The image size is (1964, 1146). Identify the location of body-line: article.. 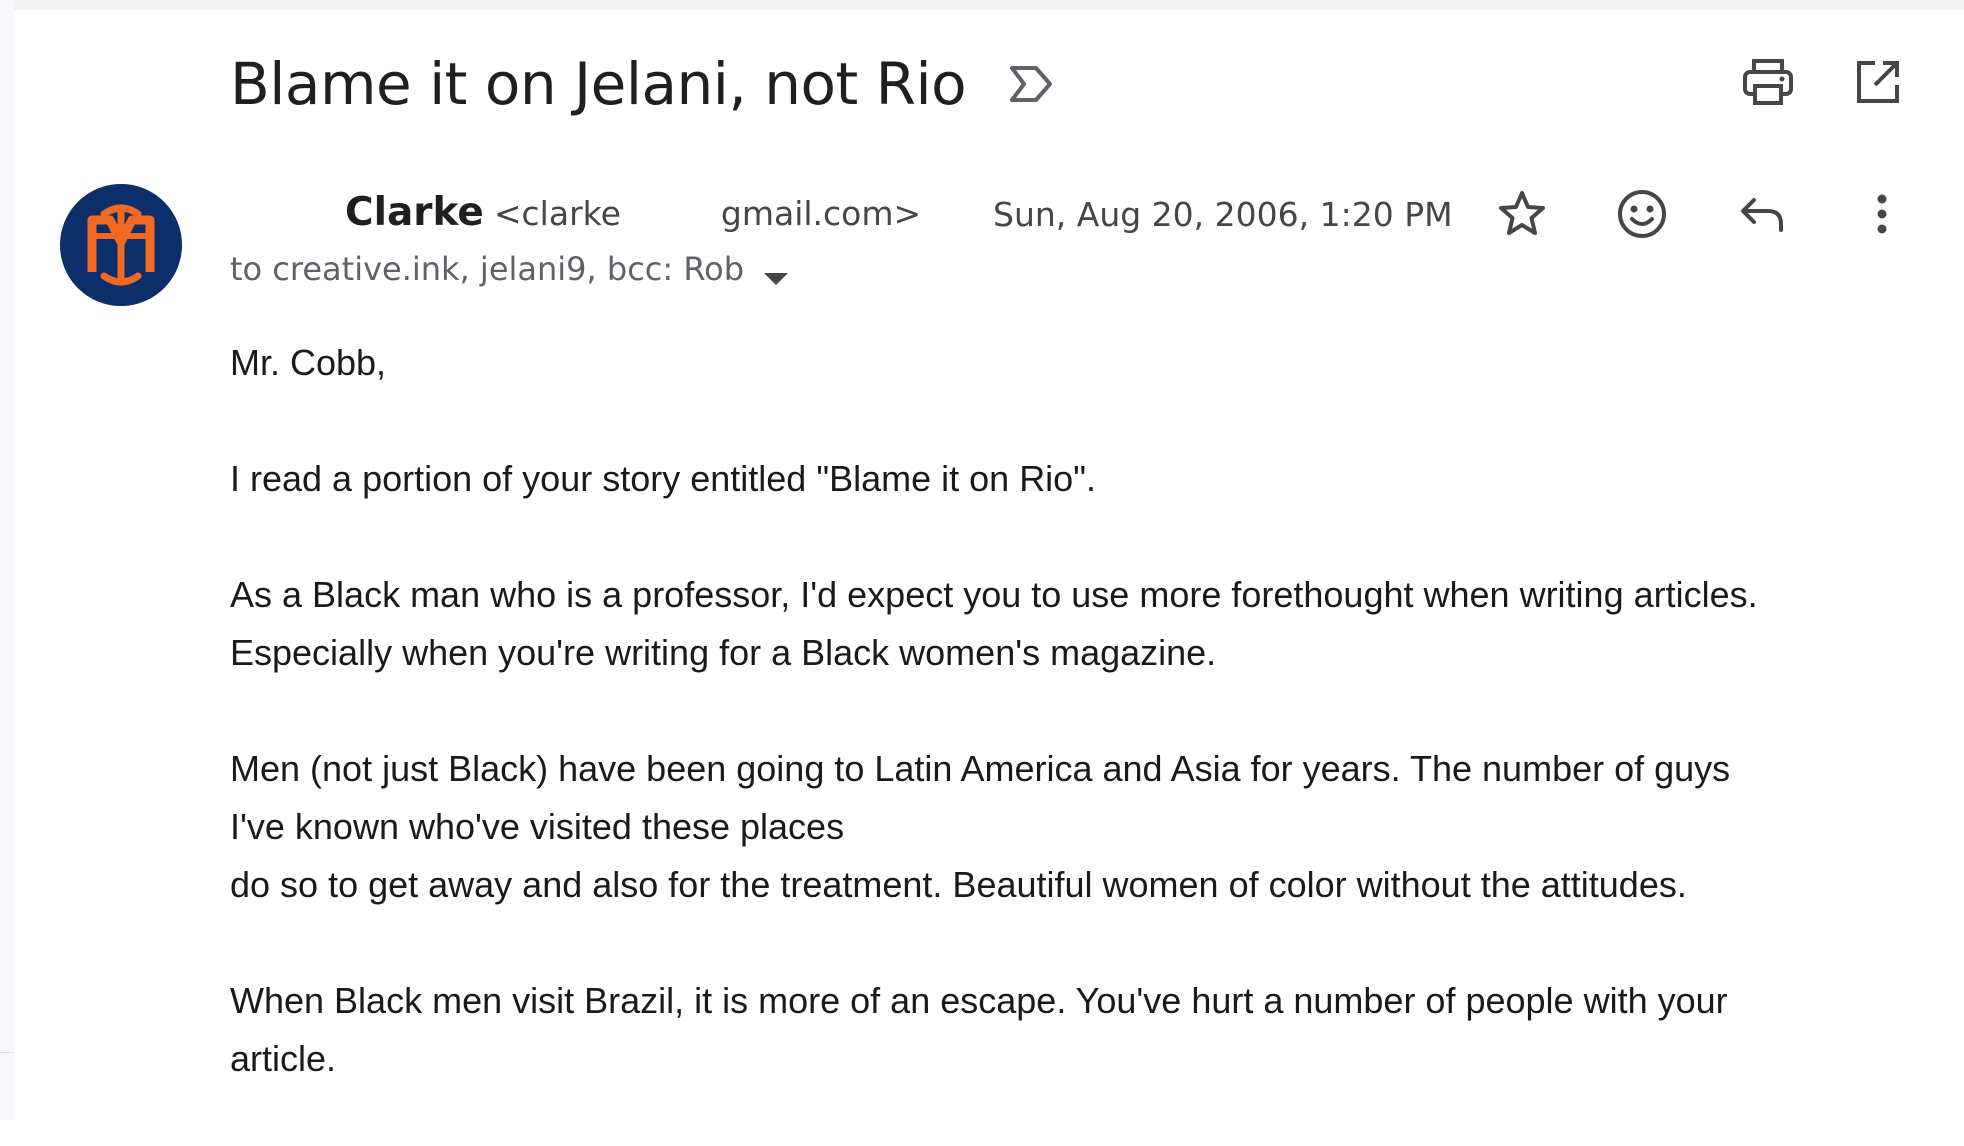
(283, 1058).